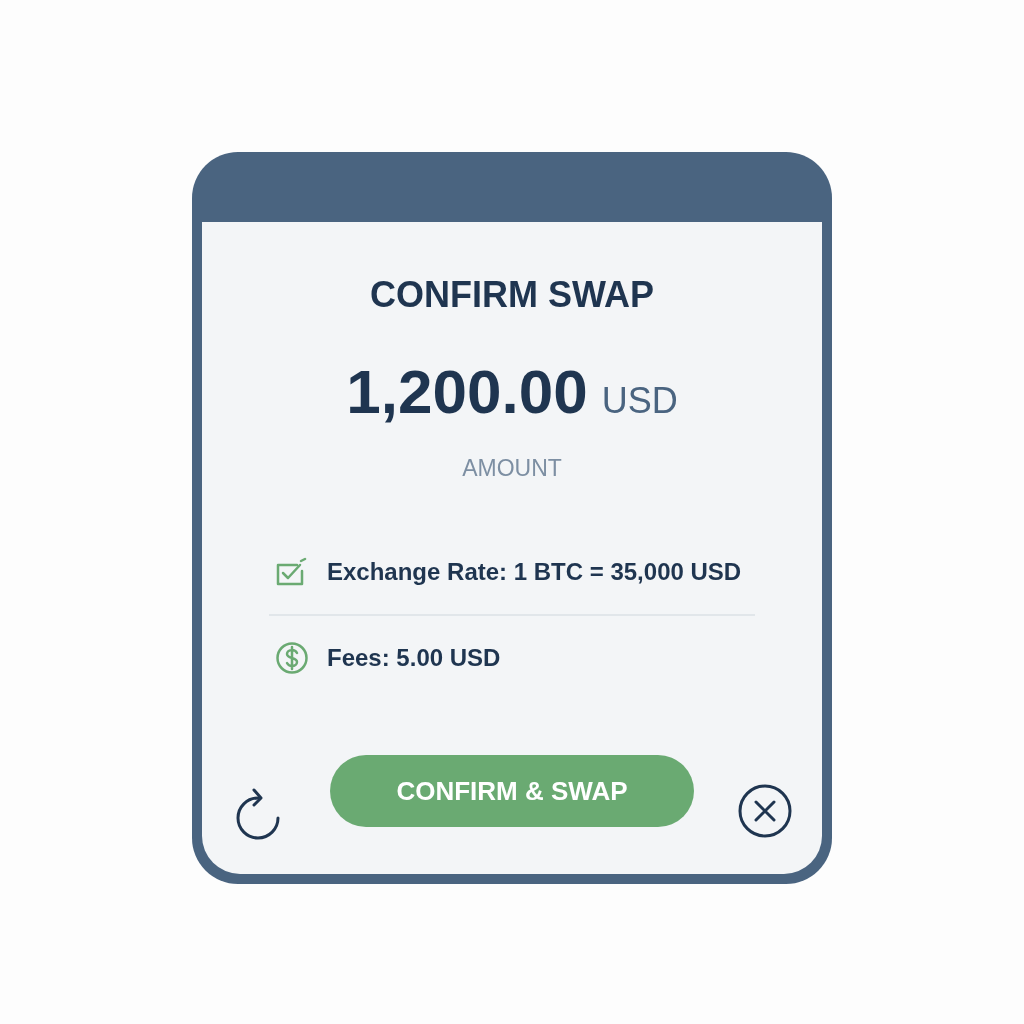 The height and width of the screenshot is (1024, 1024). I want to click on dollar-icon, so click(292, 658).